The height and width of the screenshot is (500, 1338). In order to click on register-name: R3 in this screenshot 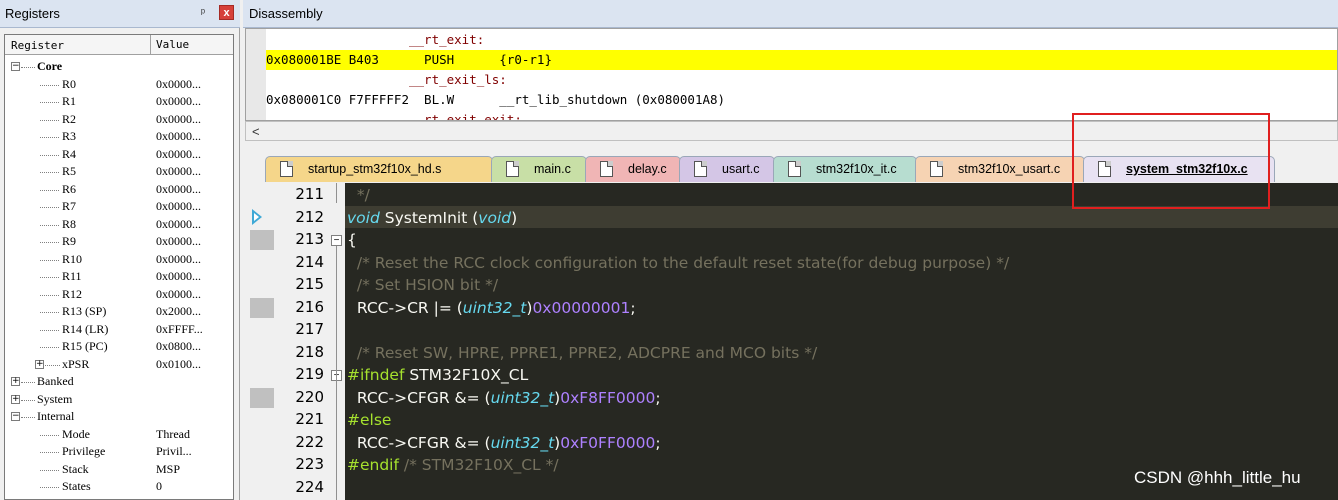, I will do `click(69, 136)`.